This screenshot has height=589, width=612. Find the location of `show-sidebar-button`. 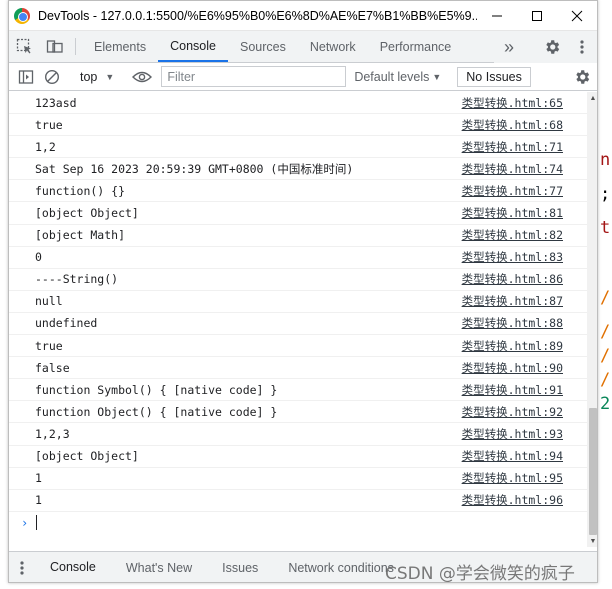

show-sidebar-button is located at coordinates (26, 77).